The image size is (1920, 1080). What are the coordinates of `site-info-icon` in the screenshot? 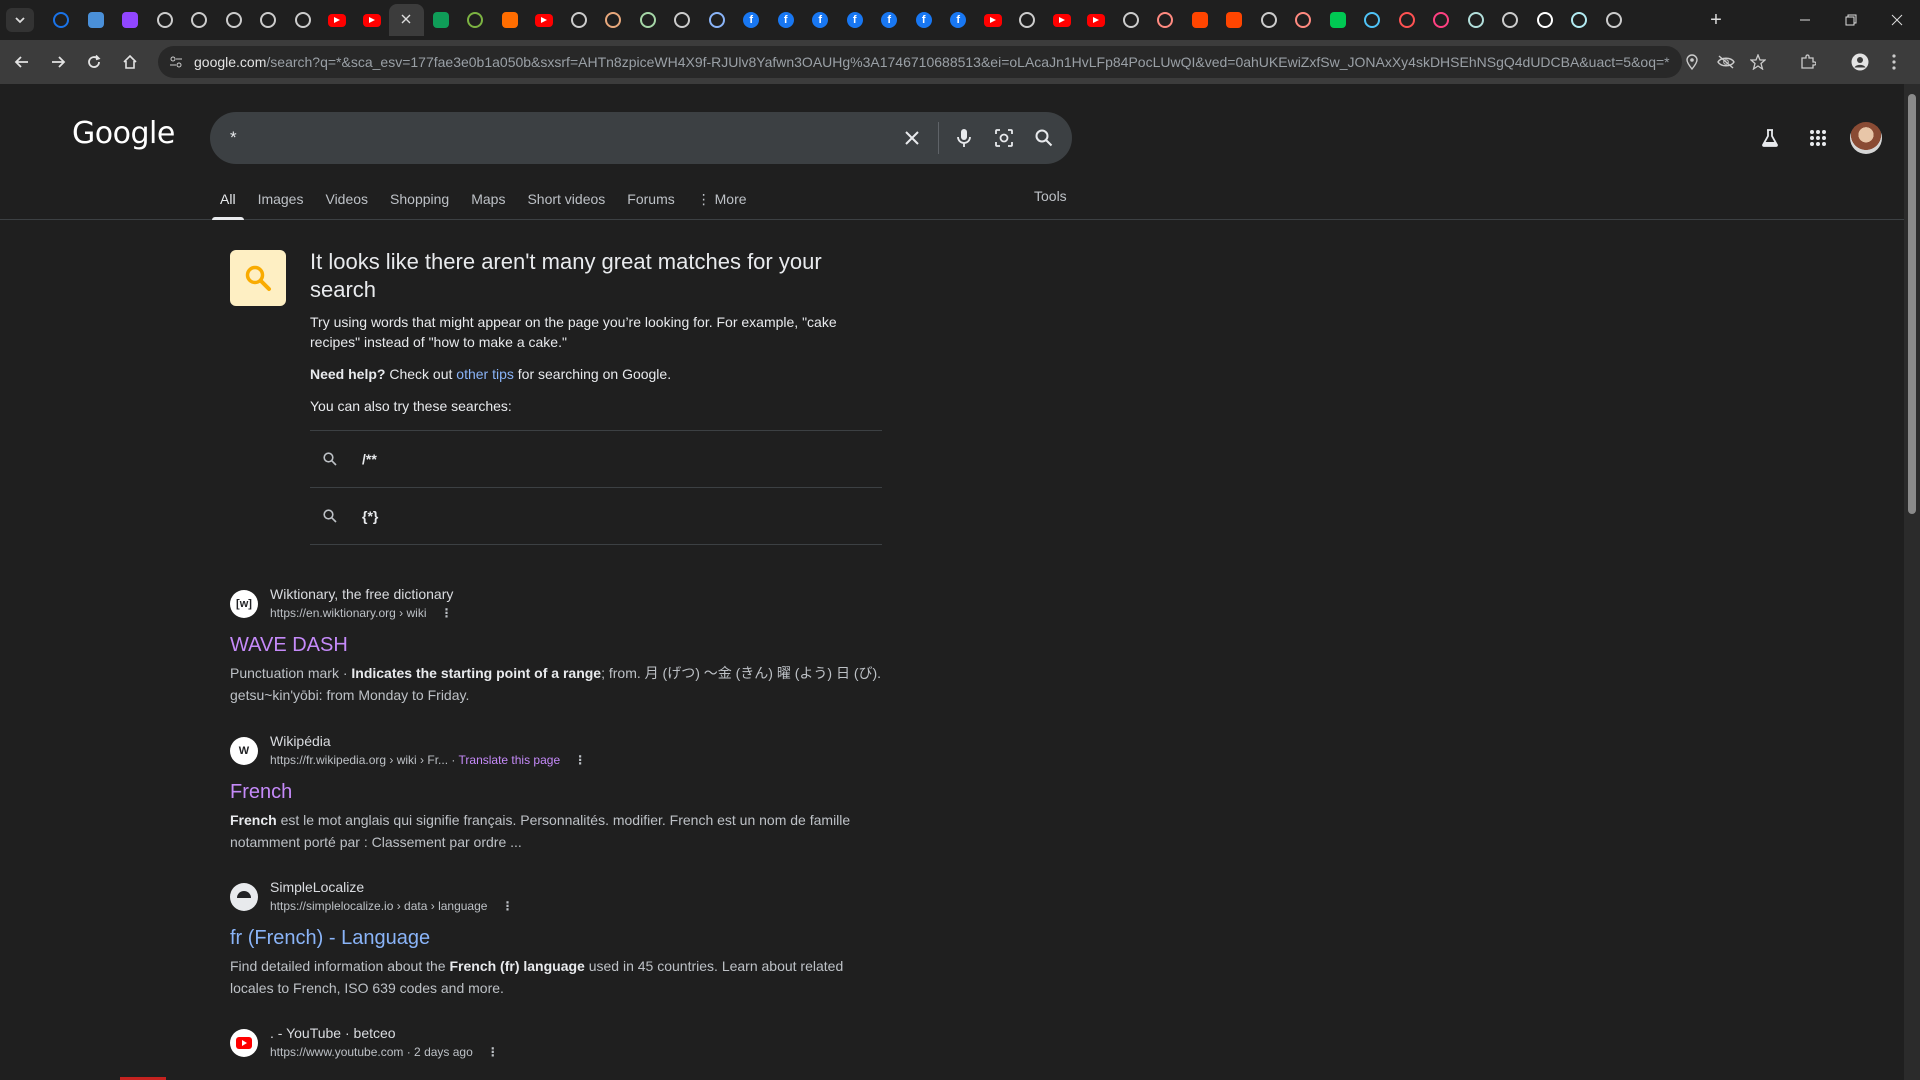 It's located at (176, 62).